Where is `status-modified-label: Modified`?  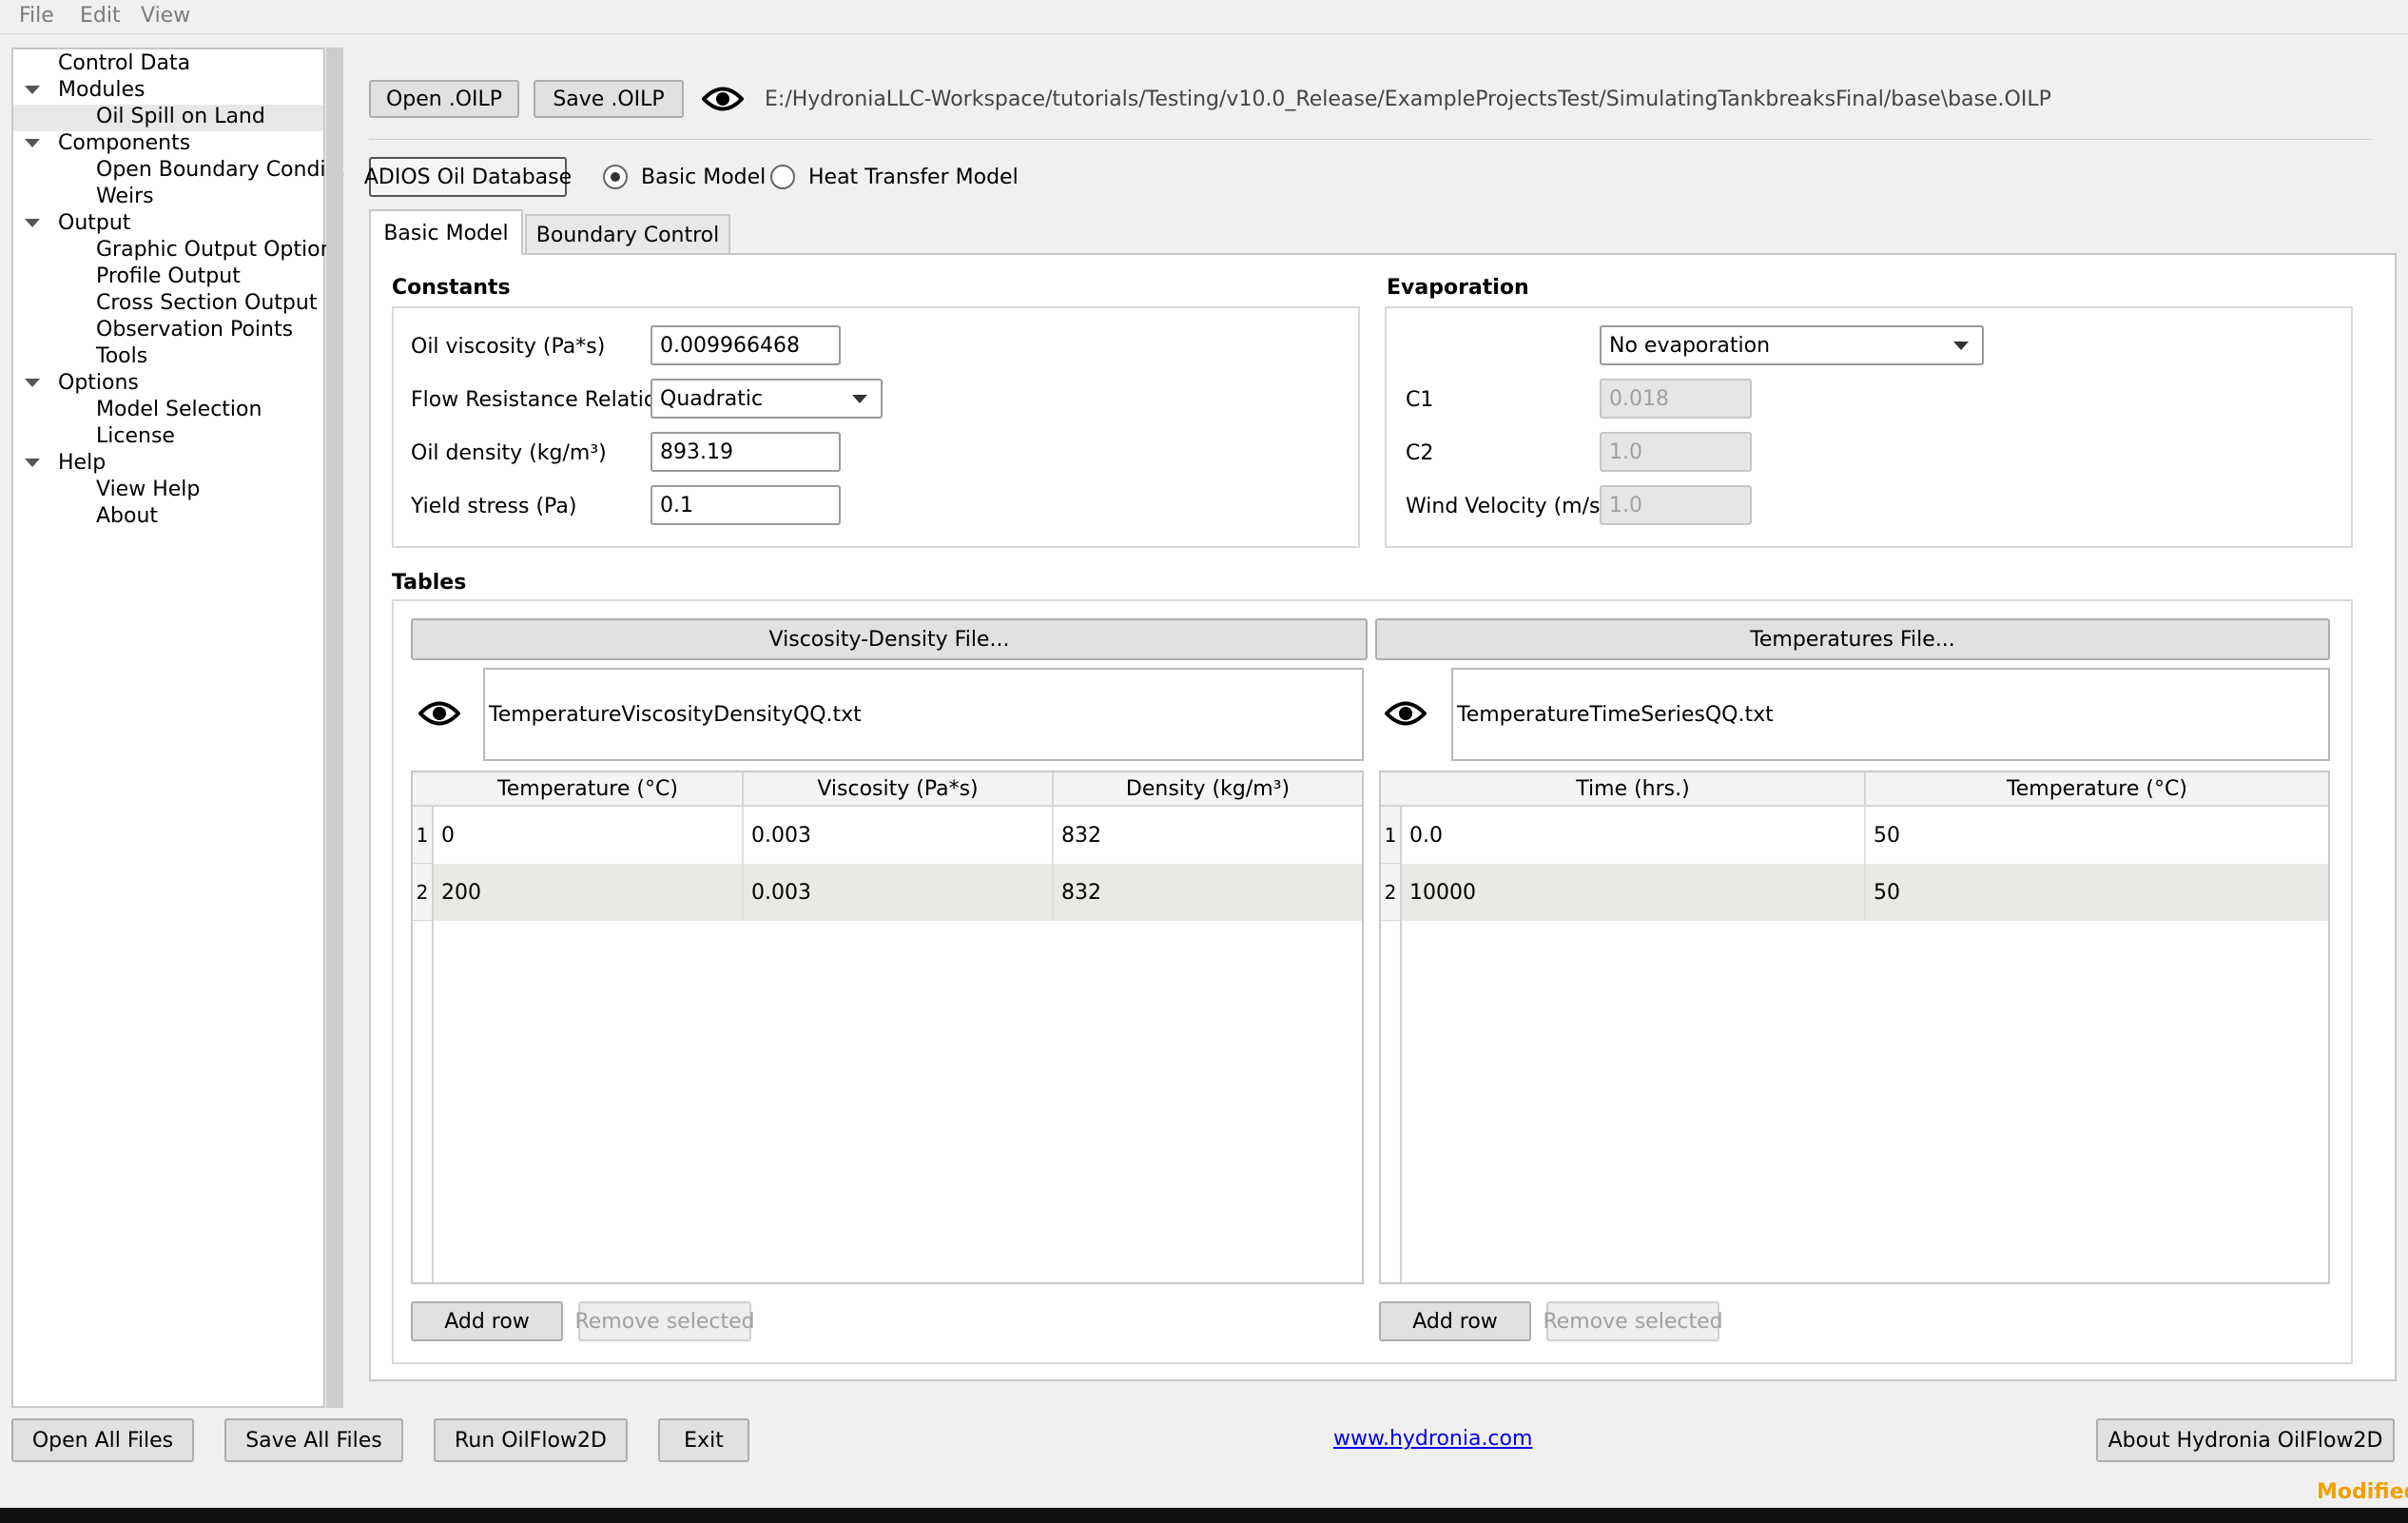 status-modified-label: Modified is located at coordinates (2362, 1492).